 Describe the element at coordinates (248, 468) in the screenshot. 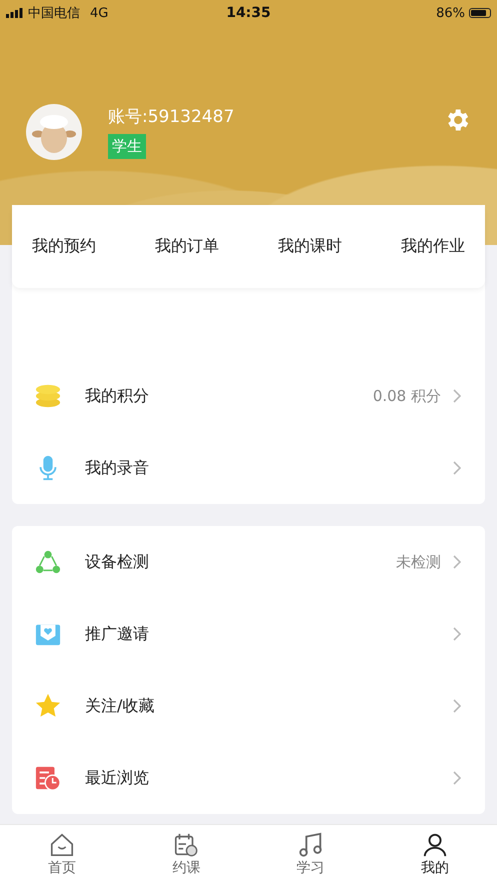

I see `menu-item: 我的录音` at that location.